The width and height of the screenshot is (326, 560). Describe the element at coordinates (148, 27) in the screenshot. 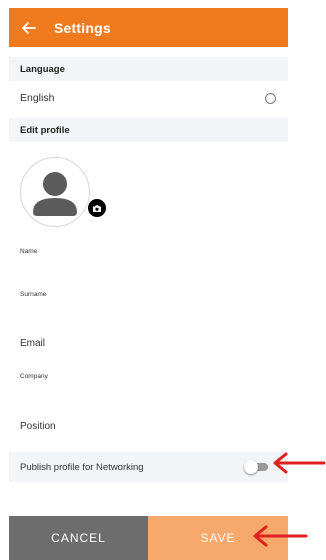

I see `app-bar: Settings` at that location.